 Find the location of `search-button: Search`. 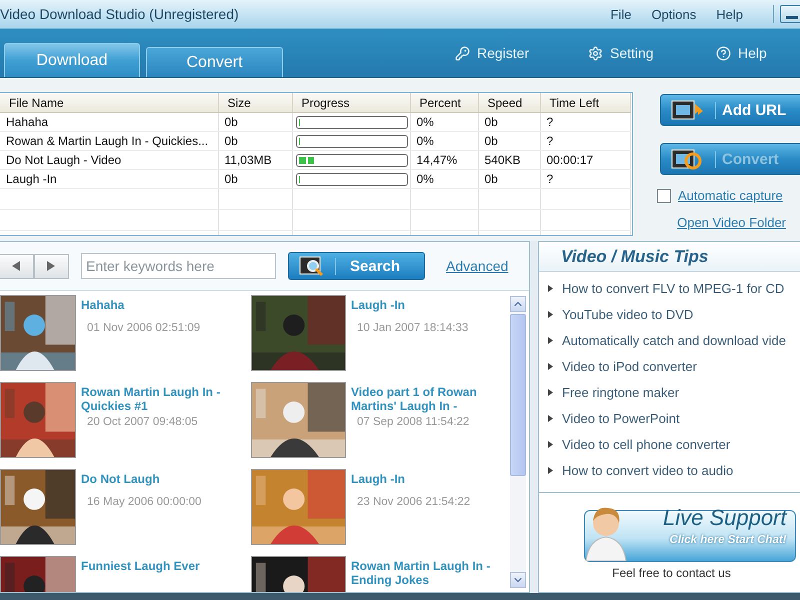

search-button: Search is located at coordinates (356, 266).